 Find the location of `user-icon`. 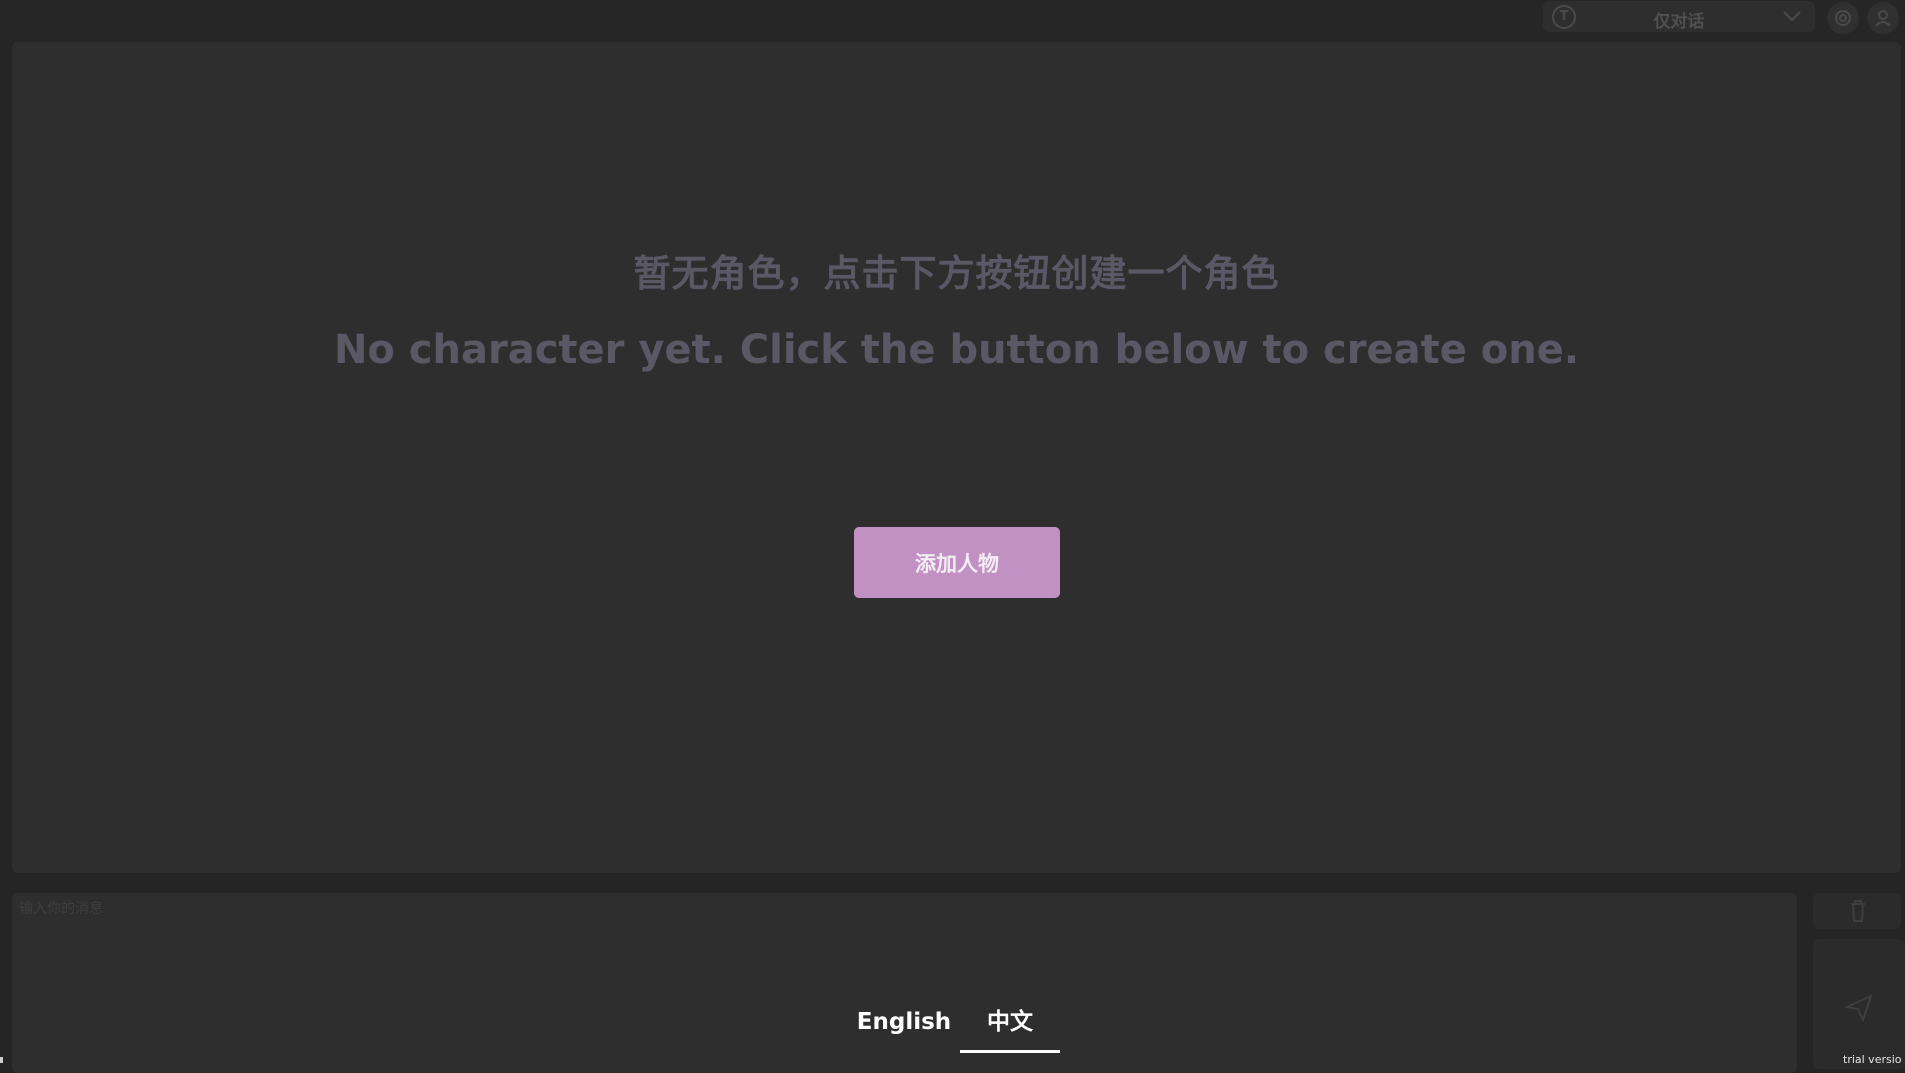

user-icon is located at coordinates (1883, 18).